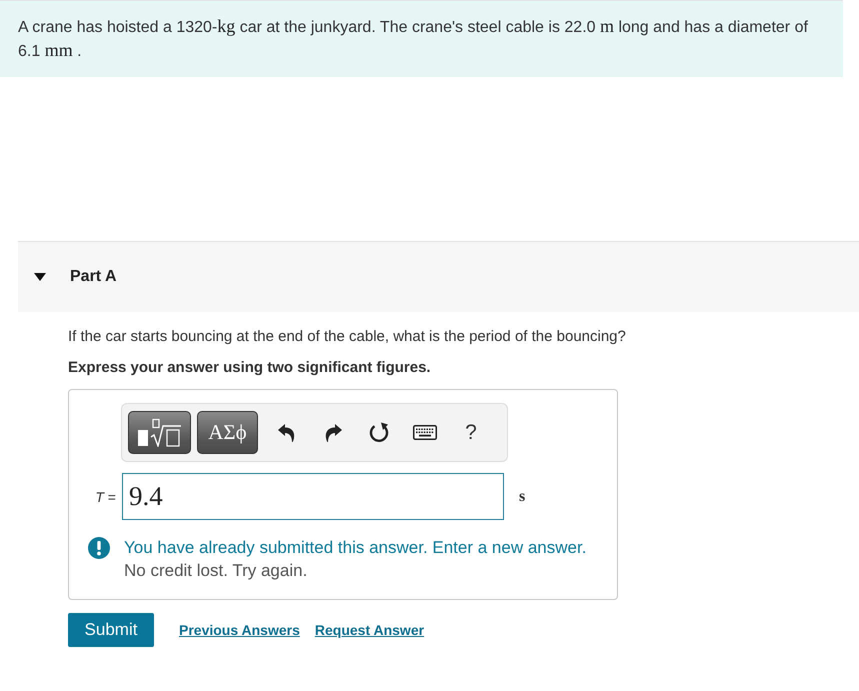 This screenshot has width=859, height=691. What do you see at coordinates (40, 277) in the screenshot?
I see `caret-down-icon` at bounding box center [40, 277].